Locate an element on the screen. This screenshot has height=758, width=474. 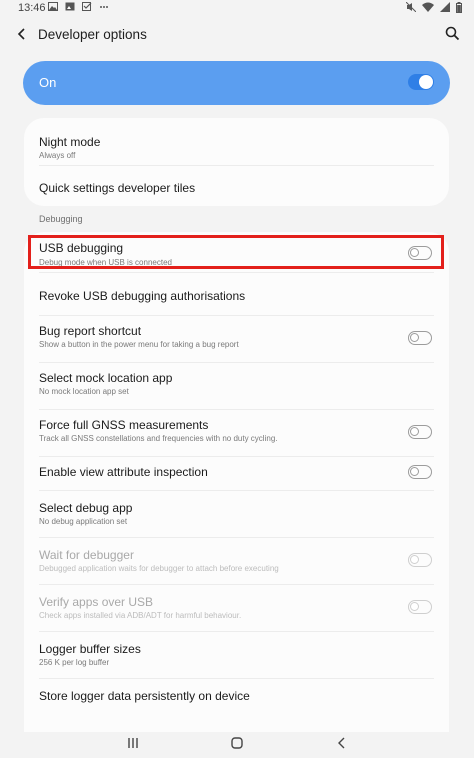
setting-row-night-mode: Night mode Always off is located at coordinates (236, 141).